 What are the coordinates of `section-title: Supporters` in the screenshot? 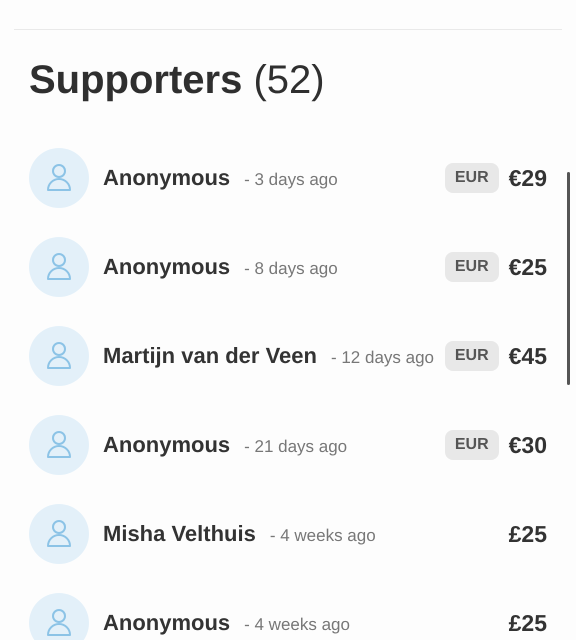 It's located at (135, 80).